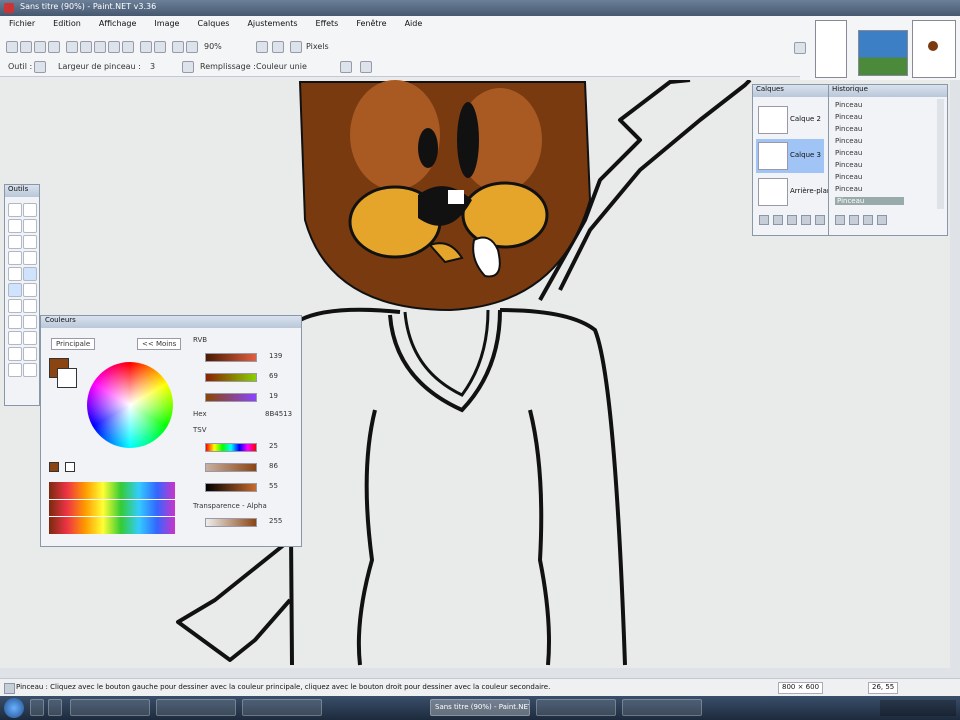 The height and width of the screenshot is (720, 960). Describe the element at coordinates (40, 67) in the screenshot. I see `brush-icon` at that location.